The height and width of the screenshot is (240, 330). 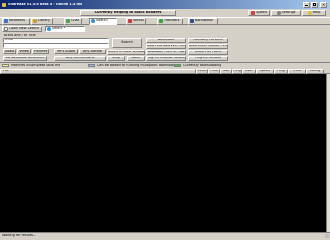 What do you see at coordinates (165, 4) in the screenshot?
I see `title-bar: Shareaza v1.5.6 beta 4 - Online 1.4 ms ×` at bounding box center [165, 4].